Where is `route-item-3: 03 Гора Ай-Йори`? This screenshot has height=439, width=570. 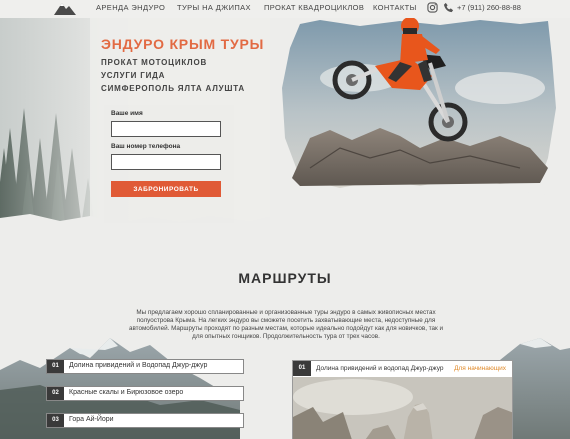
route-item-3: 03 Гора Ай-Йори is located at coordinates (145, 420).